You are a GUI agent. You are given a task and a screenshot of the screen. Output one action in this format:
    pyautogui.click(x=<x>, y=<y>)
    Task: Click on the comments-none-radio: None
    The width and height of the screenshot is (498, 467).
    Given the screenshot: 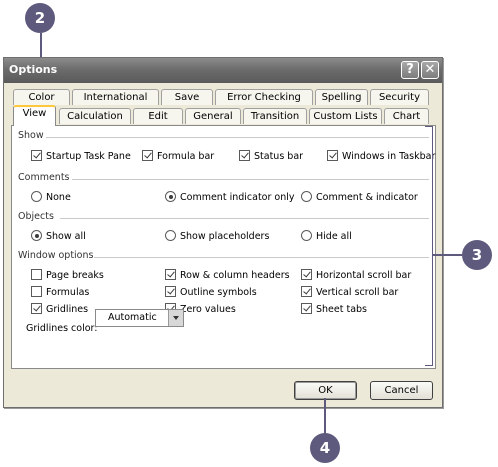 What is the action you would take?
    pyautogui.click(x=51, y=197)
    